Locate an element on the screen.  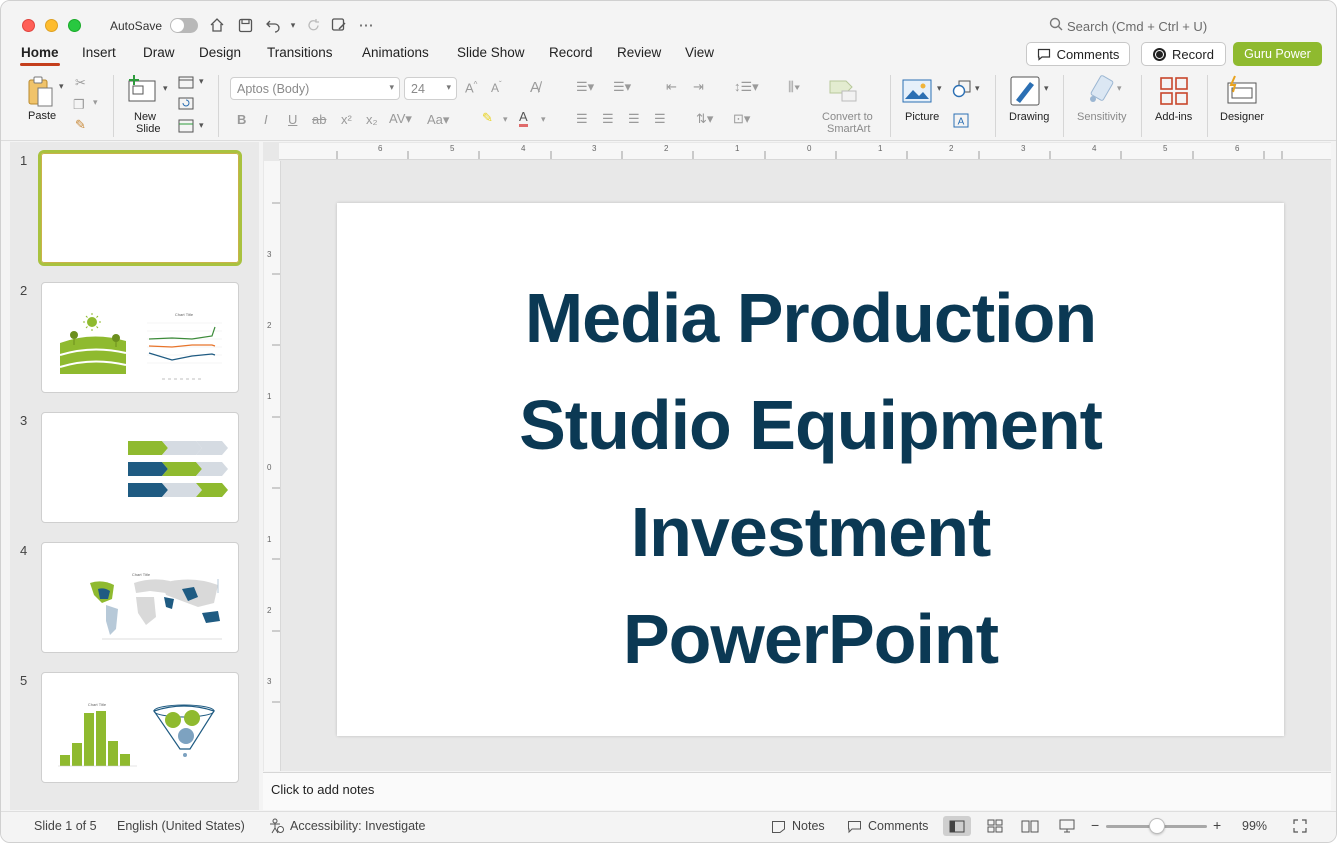
close-window-button is located at coordinates (28, 25).